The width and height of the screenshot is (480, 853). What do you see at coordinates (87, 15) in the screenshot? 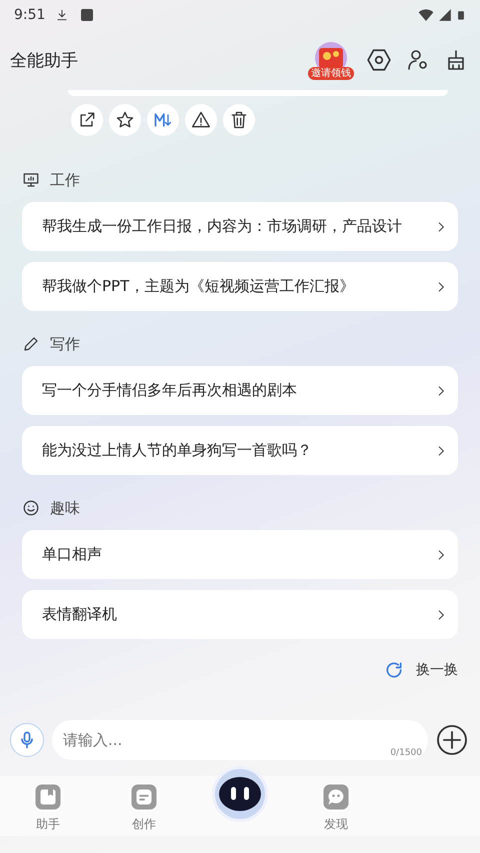
I see `app-icon` at bounding box center [87, 15].